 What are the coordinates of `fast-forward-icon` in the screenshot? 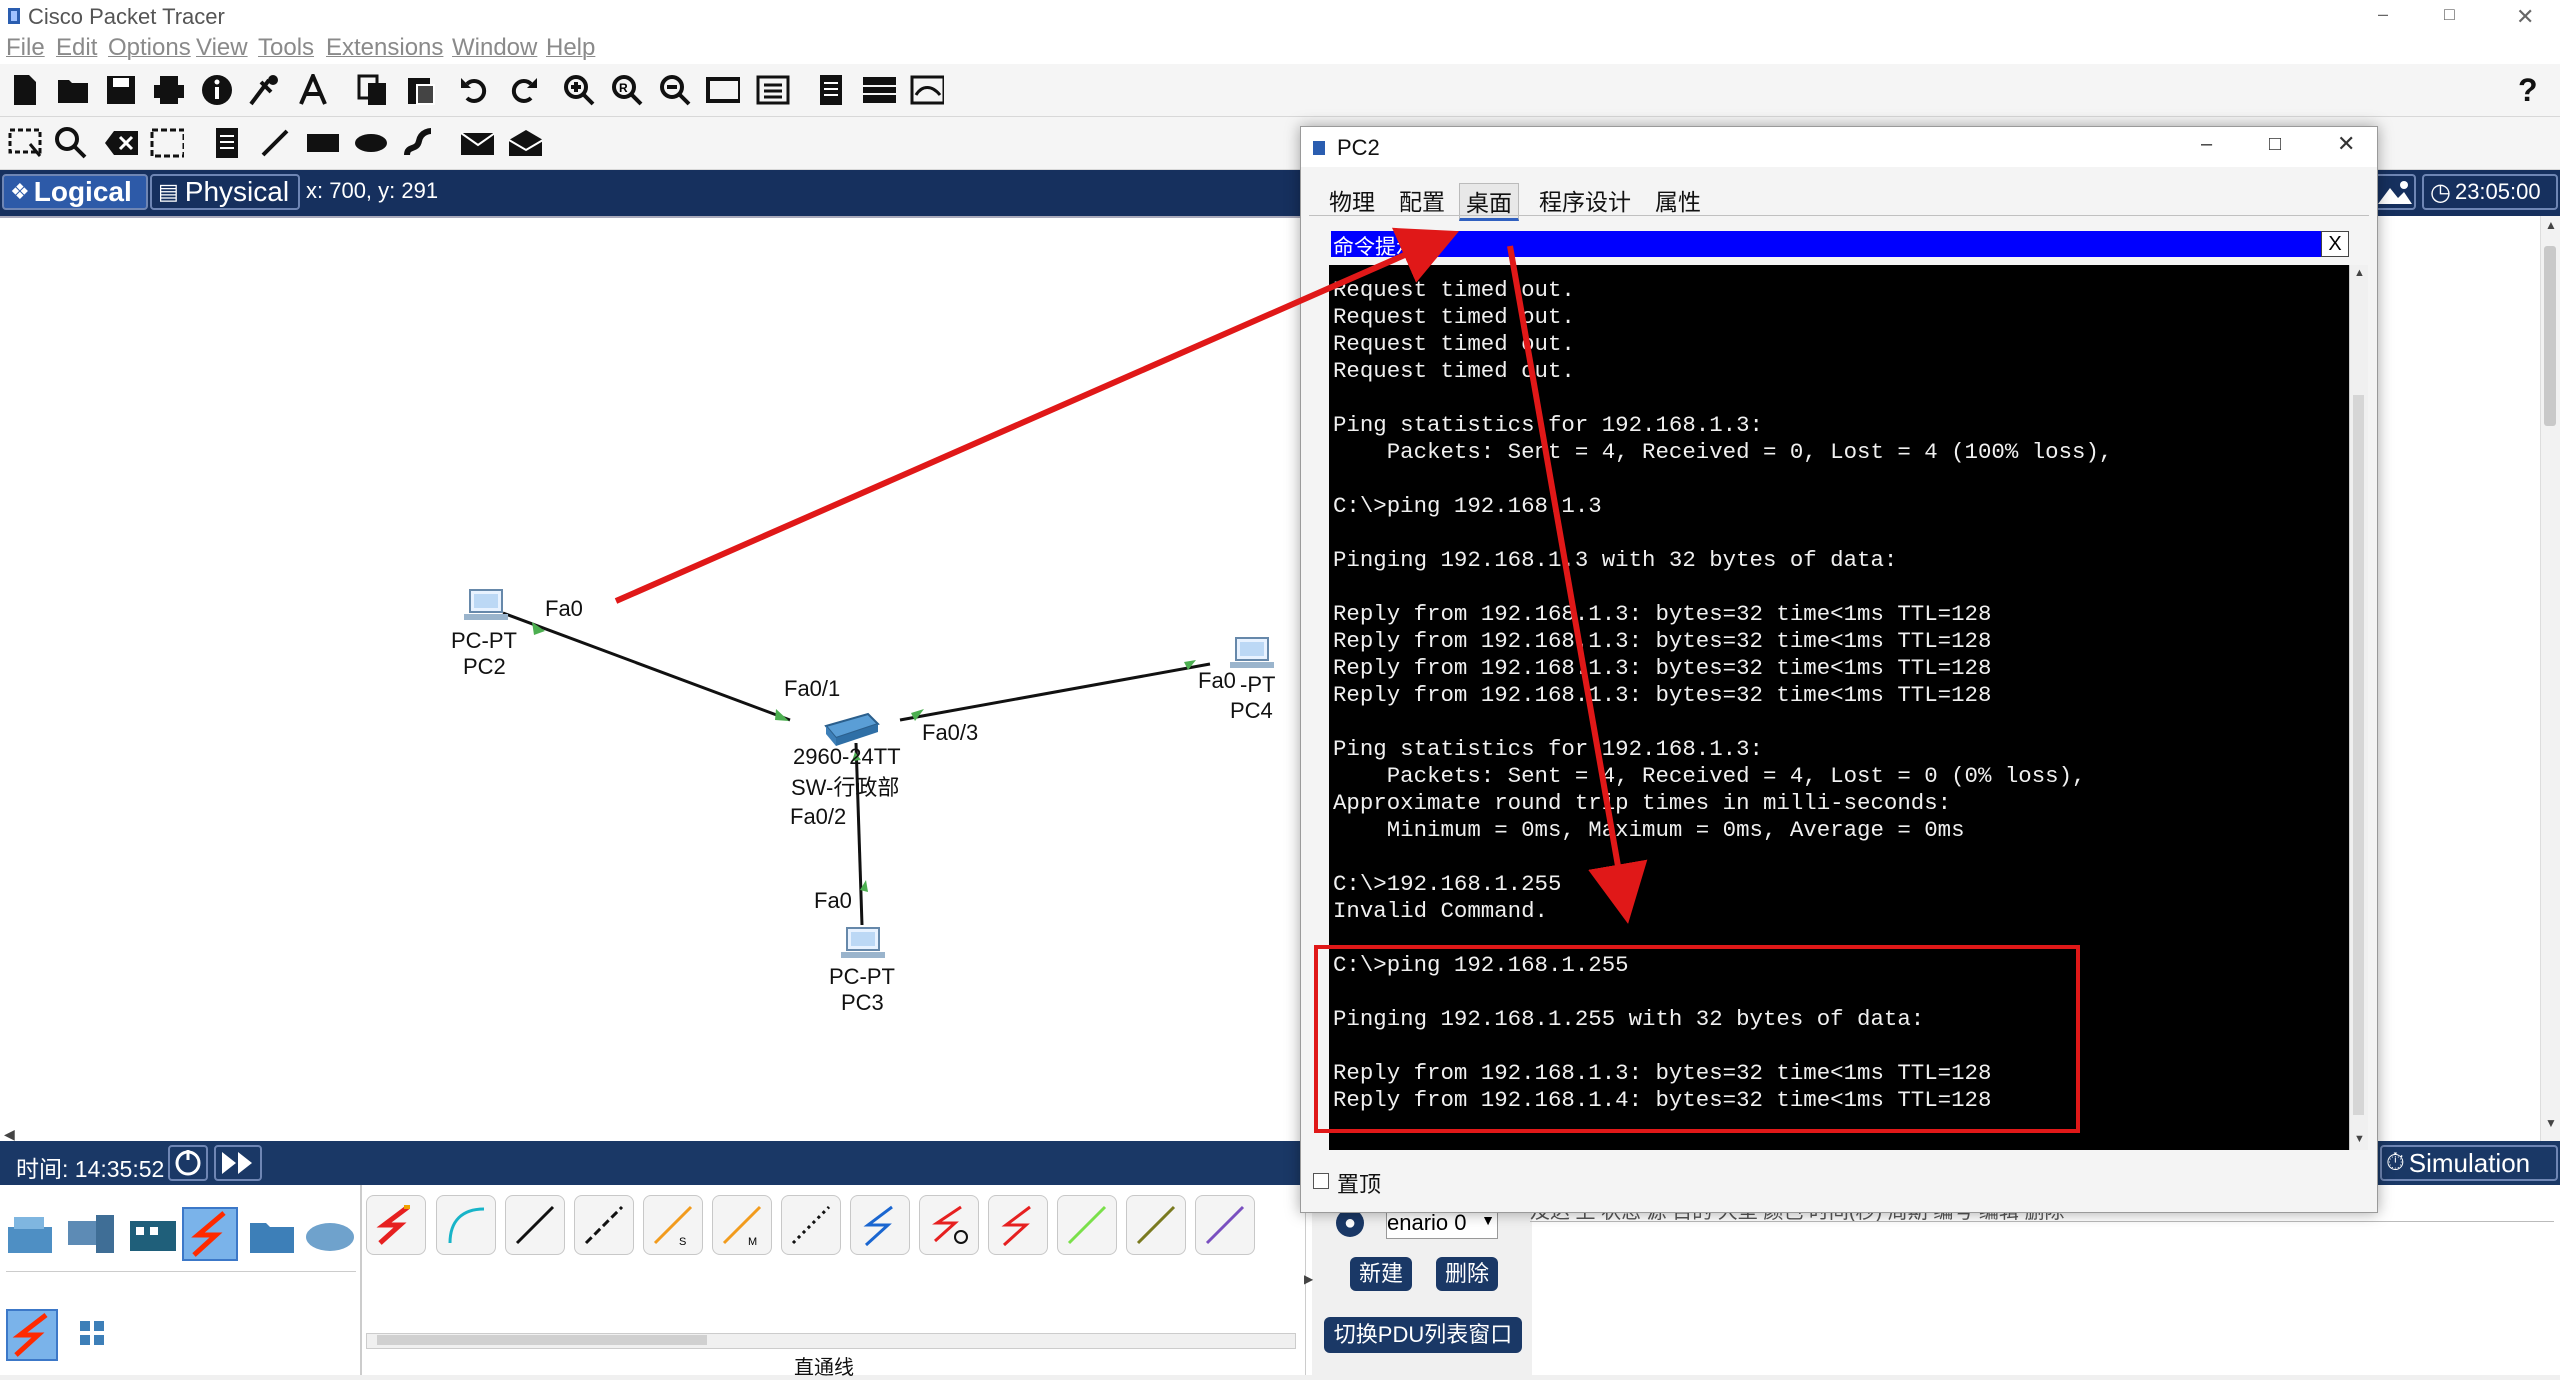 It's located at (238, 1163).